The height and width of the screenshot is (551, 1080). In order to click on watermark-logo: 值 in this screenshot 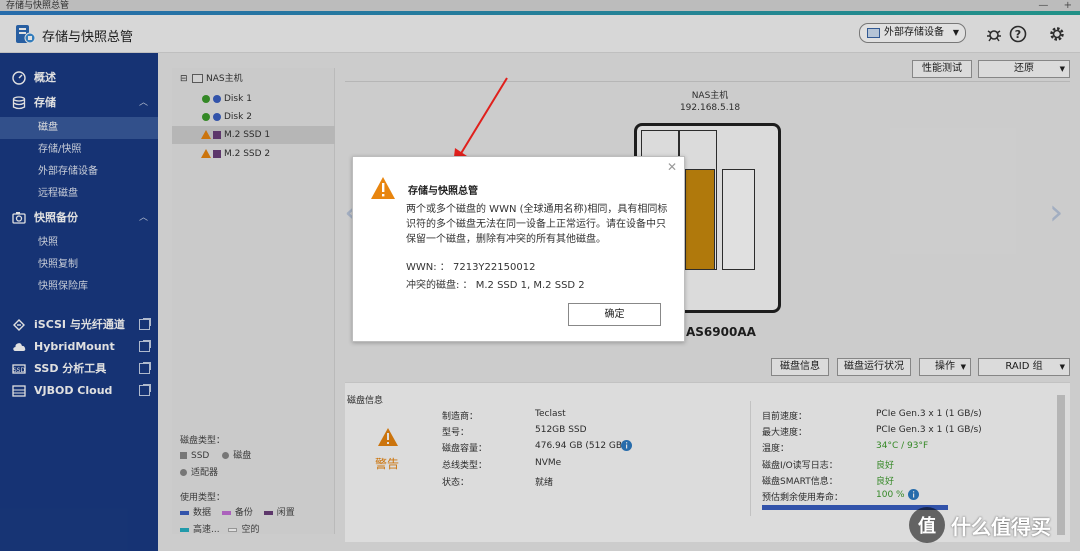, I will do `click(927, 525)`.